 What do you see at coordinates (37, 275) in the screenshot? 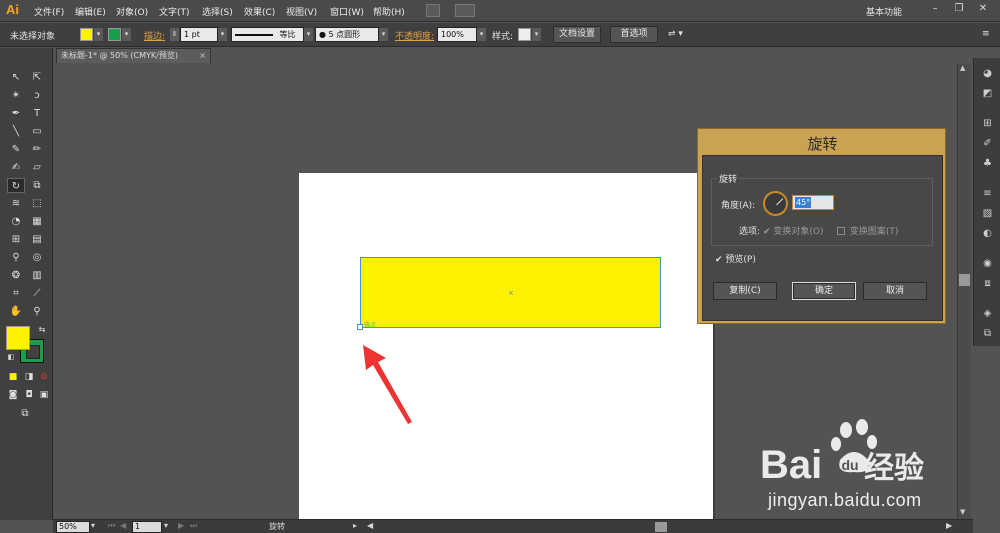
I see `column-graph-tool-icon: ▥` at bounding box center [37, 275].